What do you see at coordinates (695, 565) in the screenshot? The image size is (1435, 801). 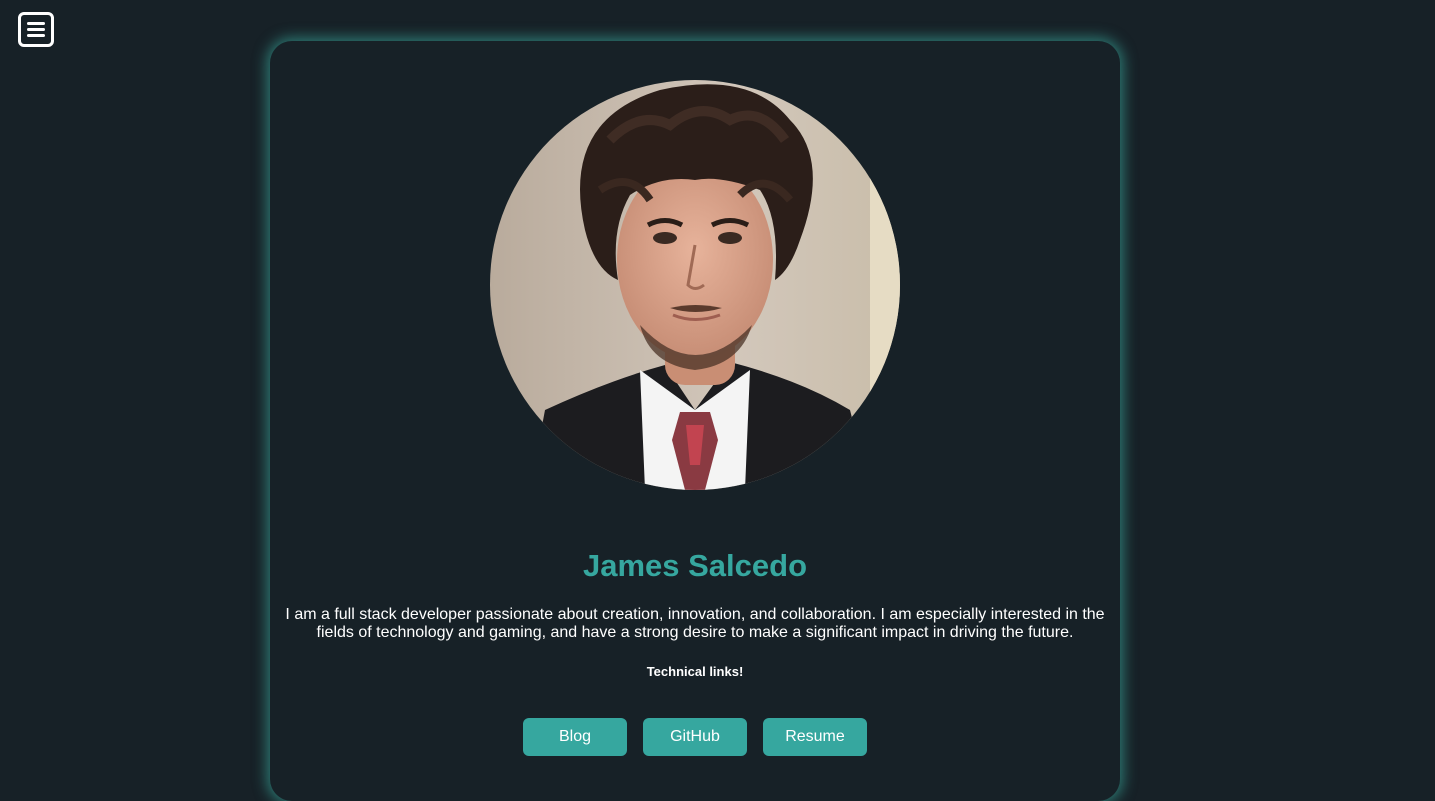 I see `profile-name: James Salcedo` at bounding box center [695, 565].